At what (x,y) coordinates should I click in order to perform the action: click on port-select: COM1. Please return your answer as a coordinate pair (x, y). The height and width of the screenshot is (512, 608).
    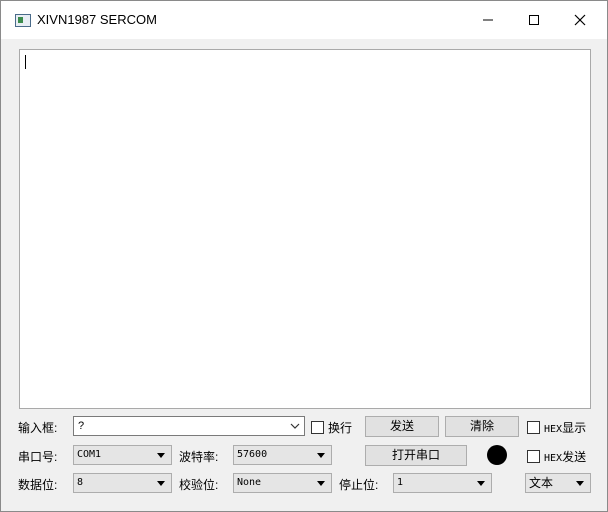
    Looking at the image, I should click on (122, 455).